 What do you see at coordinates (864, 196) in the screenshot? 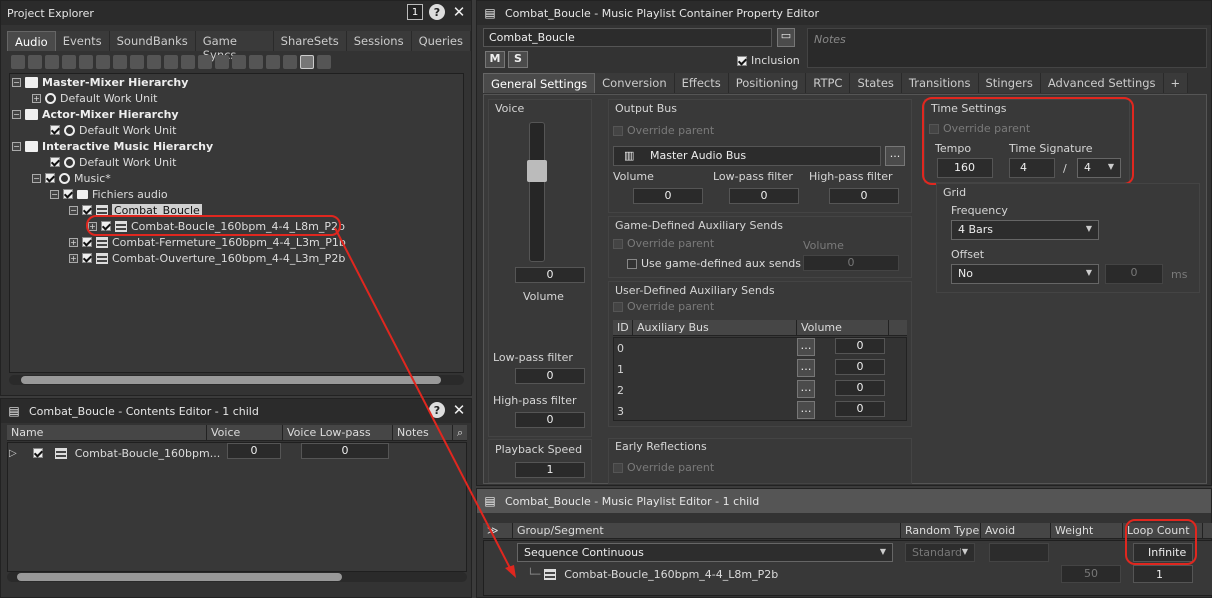
I see `output-hpf-field: 0` at bounding box center [864, 196].